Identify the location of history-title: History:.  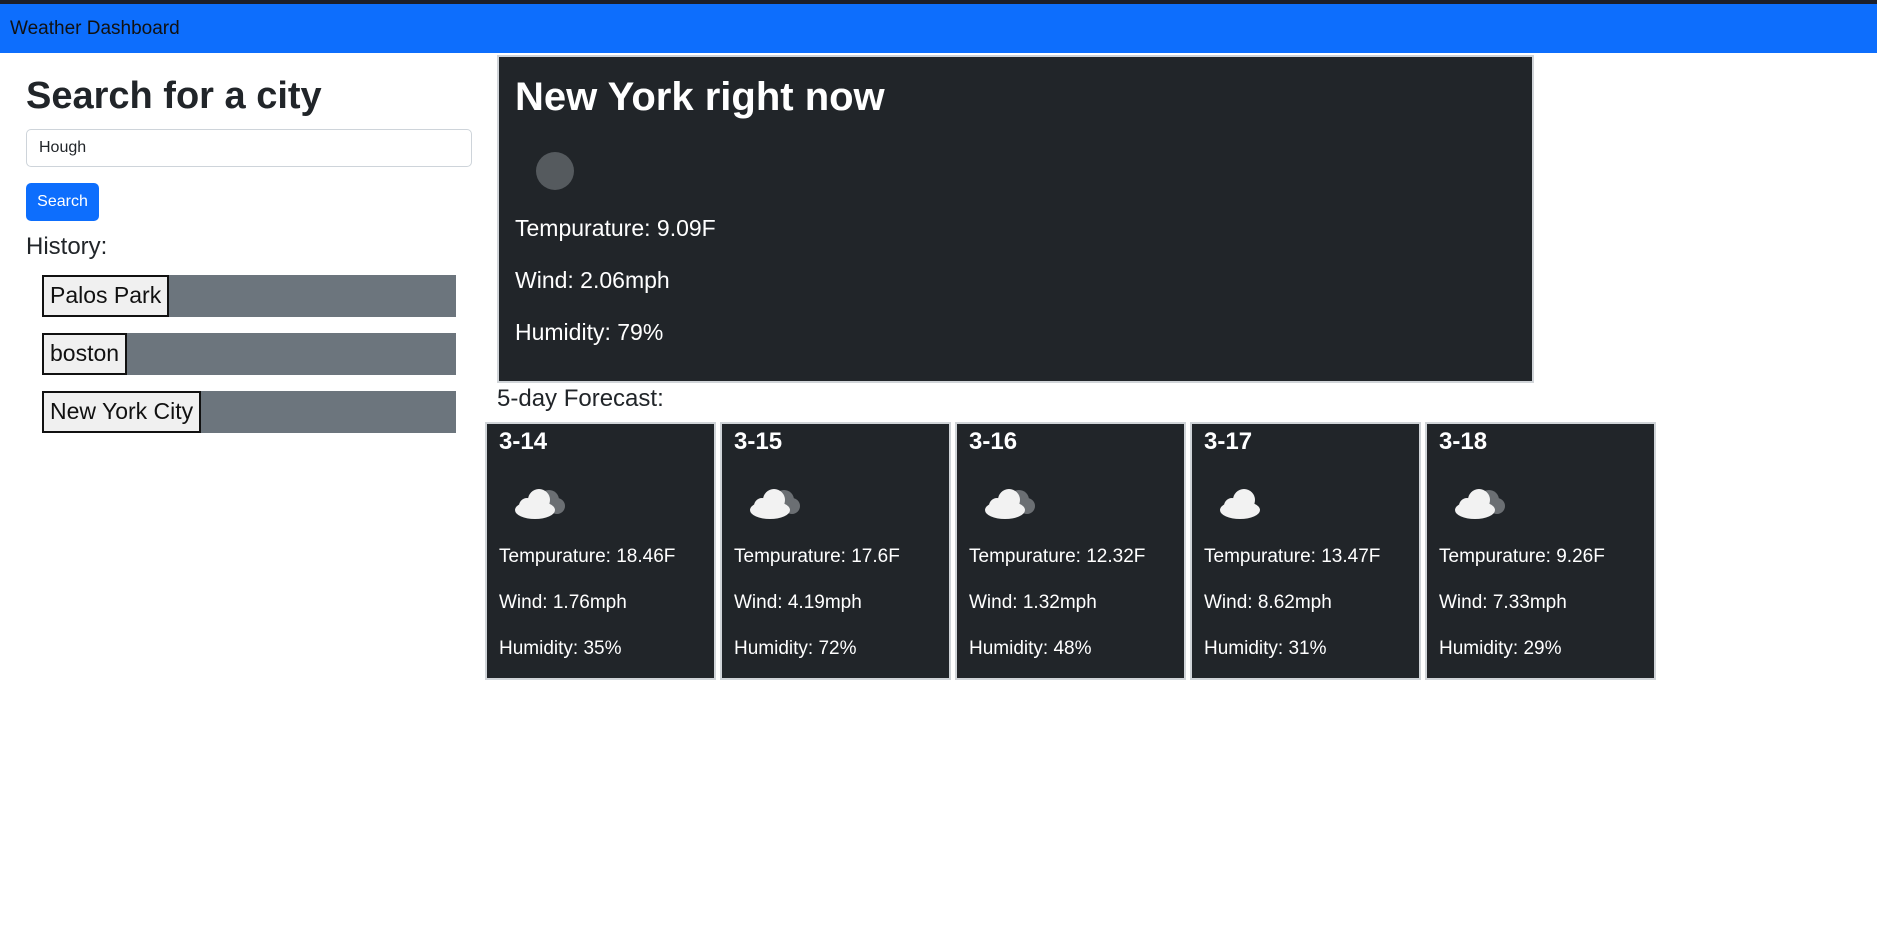
(67, 246).